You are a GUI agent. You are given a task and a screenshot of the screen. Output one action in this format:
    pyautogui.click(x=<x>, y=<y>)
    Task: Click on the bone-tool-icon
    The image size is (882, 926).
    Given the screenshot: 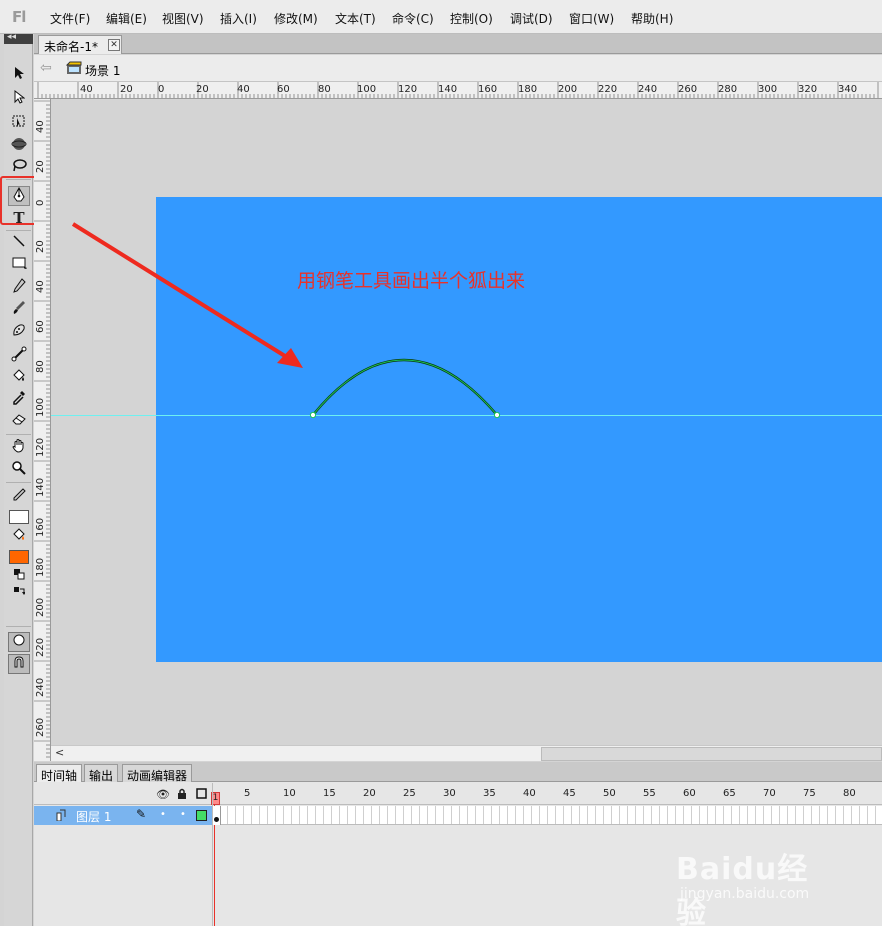 What is the action you would take?
    pyautogui.click(x=19, y=356)
    